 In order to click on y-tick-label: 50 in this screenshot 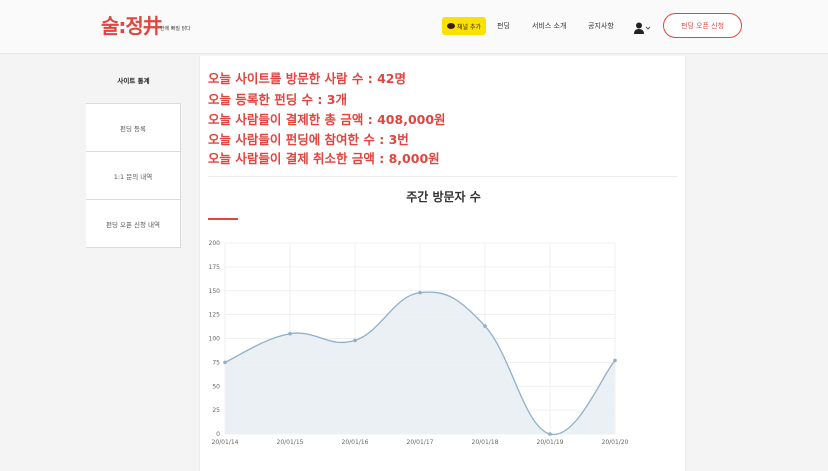, I will do `click(216, 386)`.